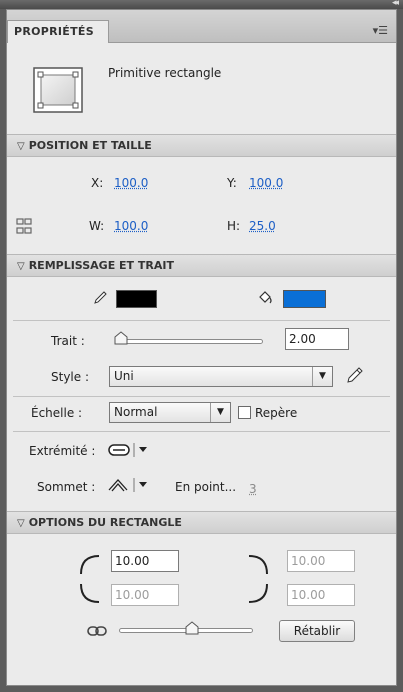  Describe the element at coordinates (259, 594) in the screenshot. I see `corner-bottom-right-icon` at that location.